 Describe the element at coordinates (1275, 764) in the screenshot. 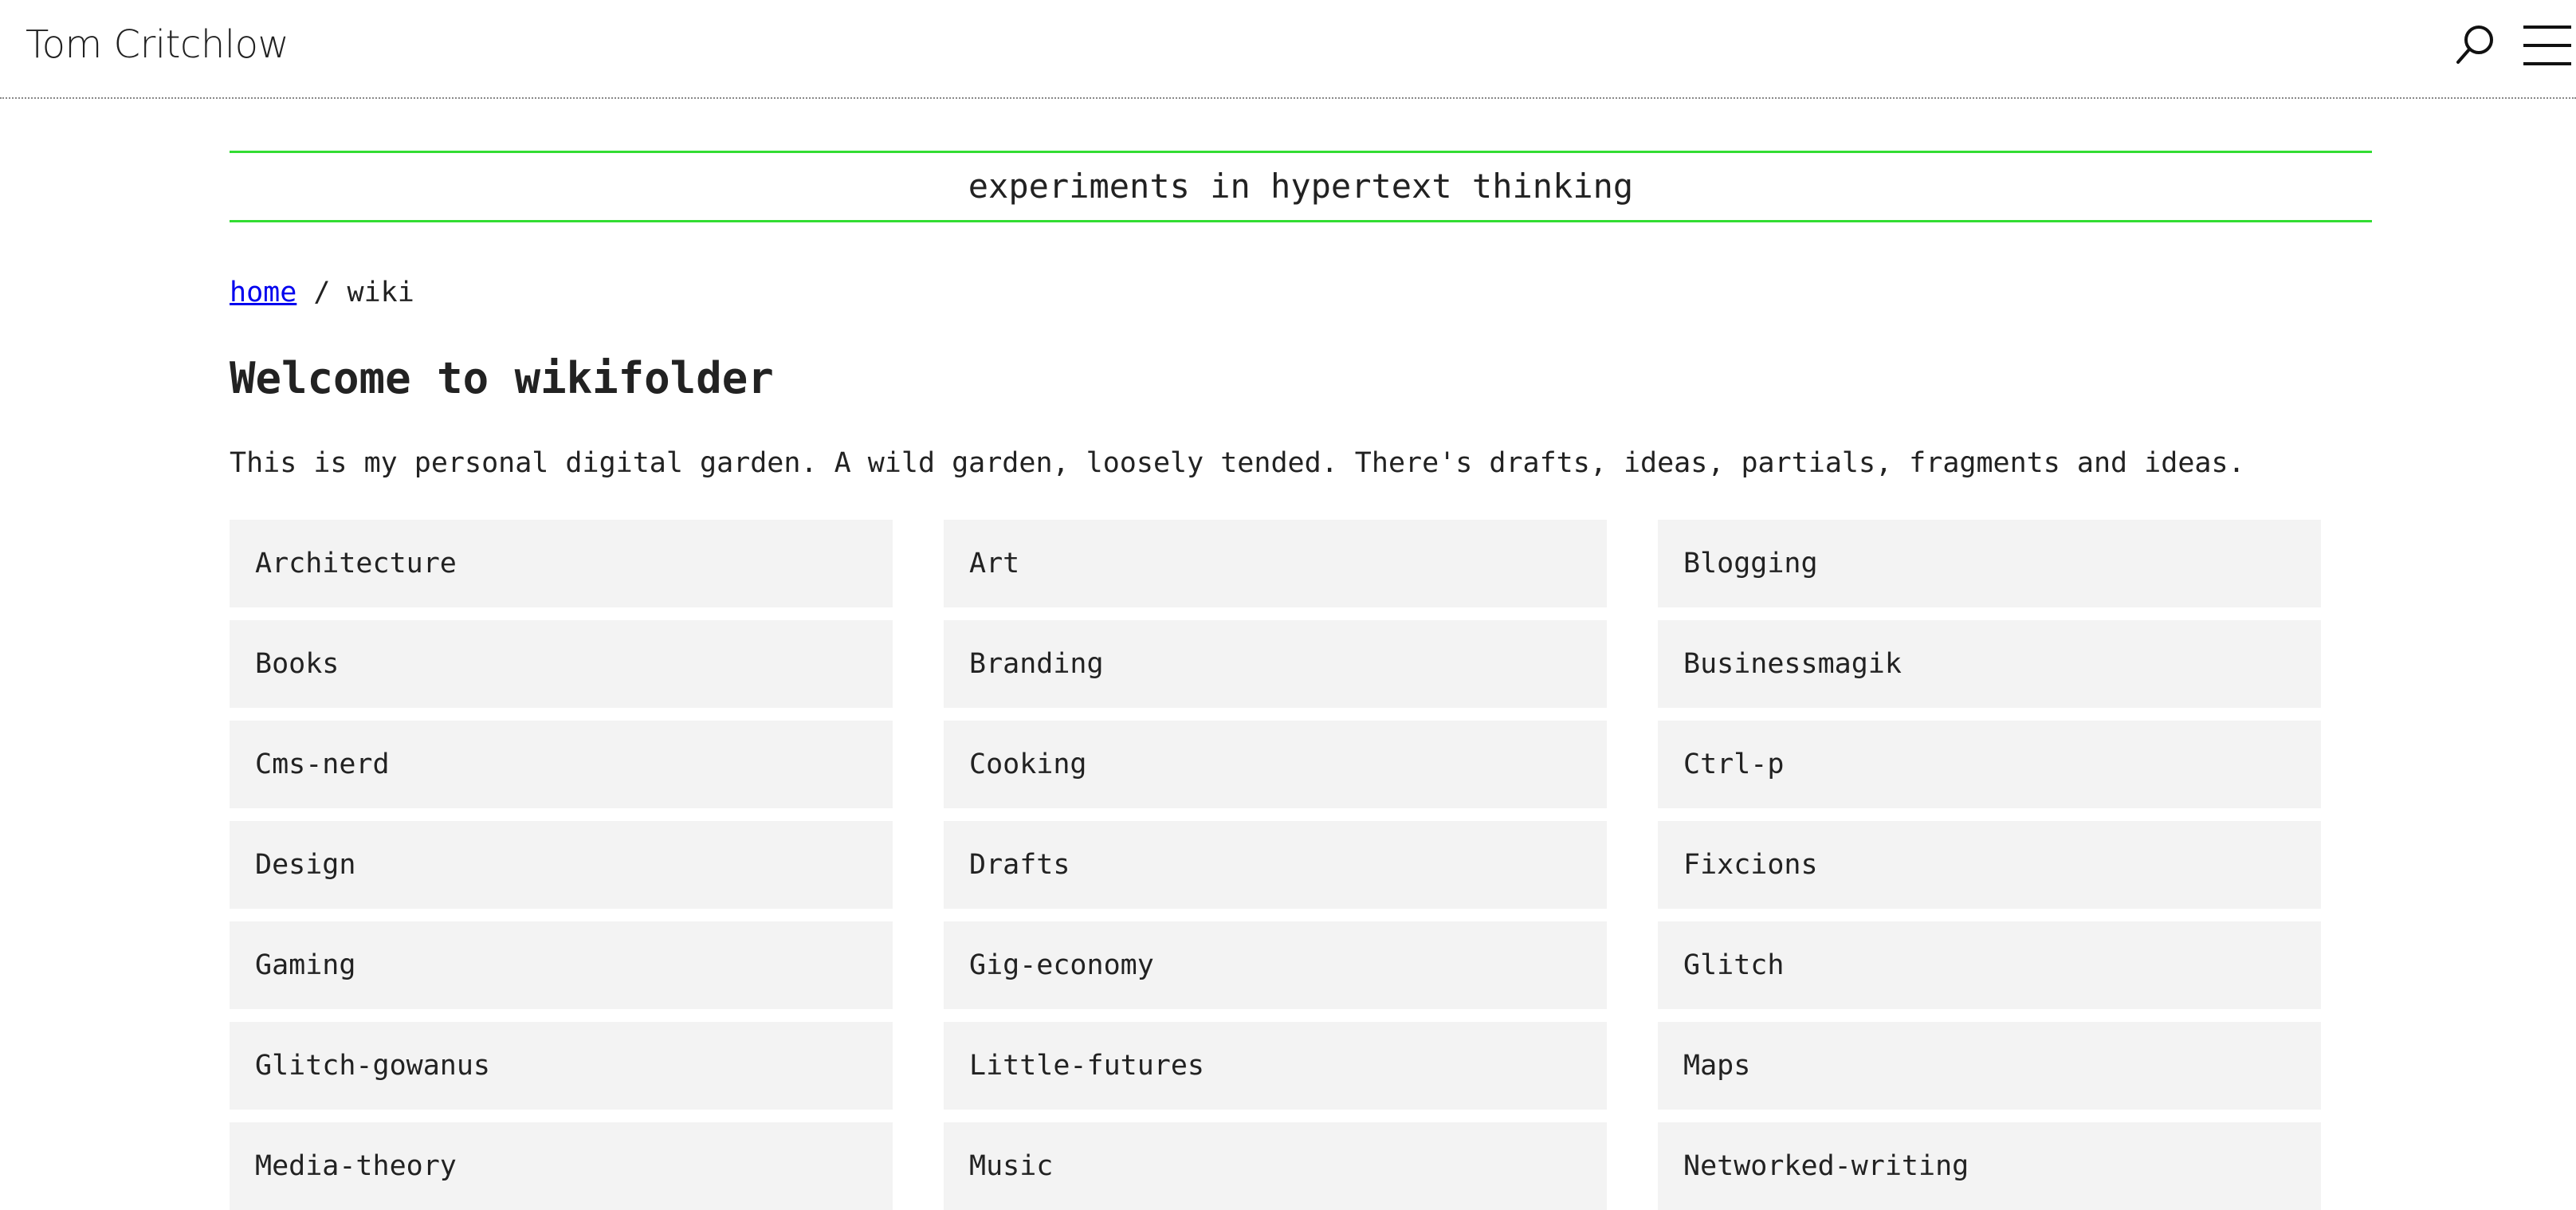

I see `category-tile: Cooking` at that location.